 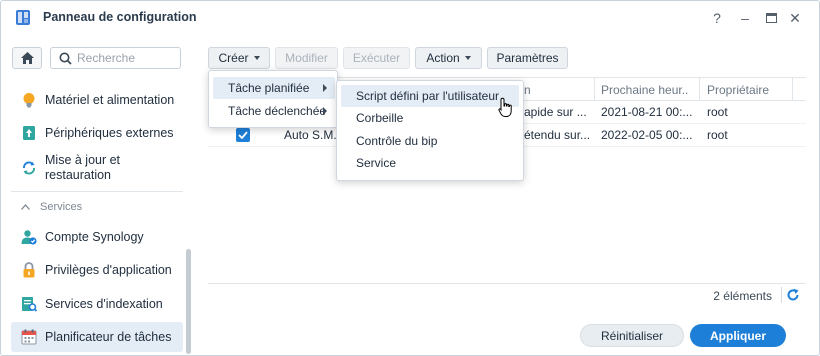 I want to click on column-header-action: n, so click(x=527, y=90).